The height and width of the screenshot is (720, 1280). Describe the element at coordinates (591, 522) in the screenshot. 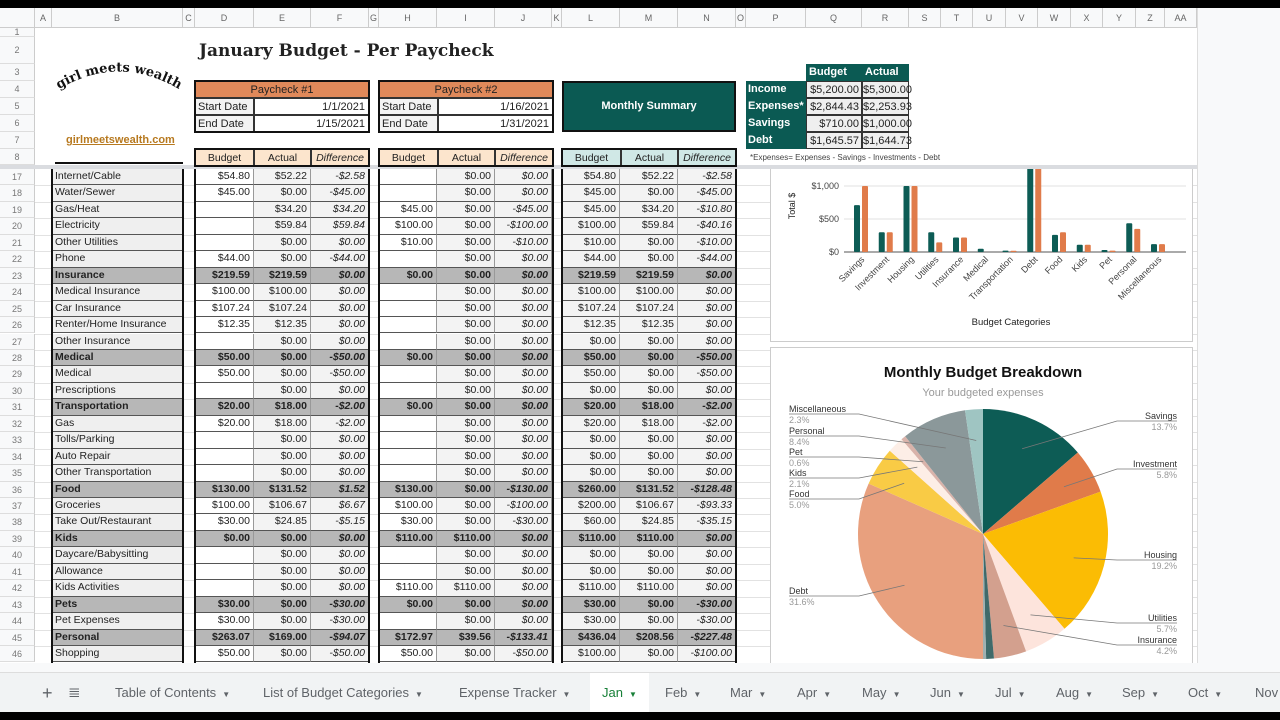

I see `budget-cell: $60.00` at that location.